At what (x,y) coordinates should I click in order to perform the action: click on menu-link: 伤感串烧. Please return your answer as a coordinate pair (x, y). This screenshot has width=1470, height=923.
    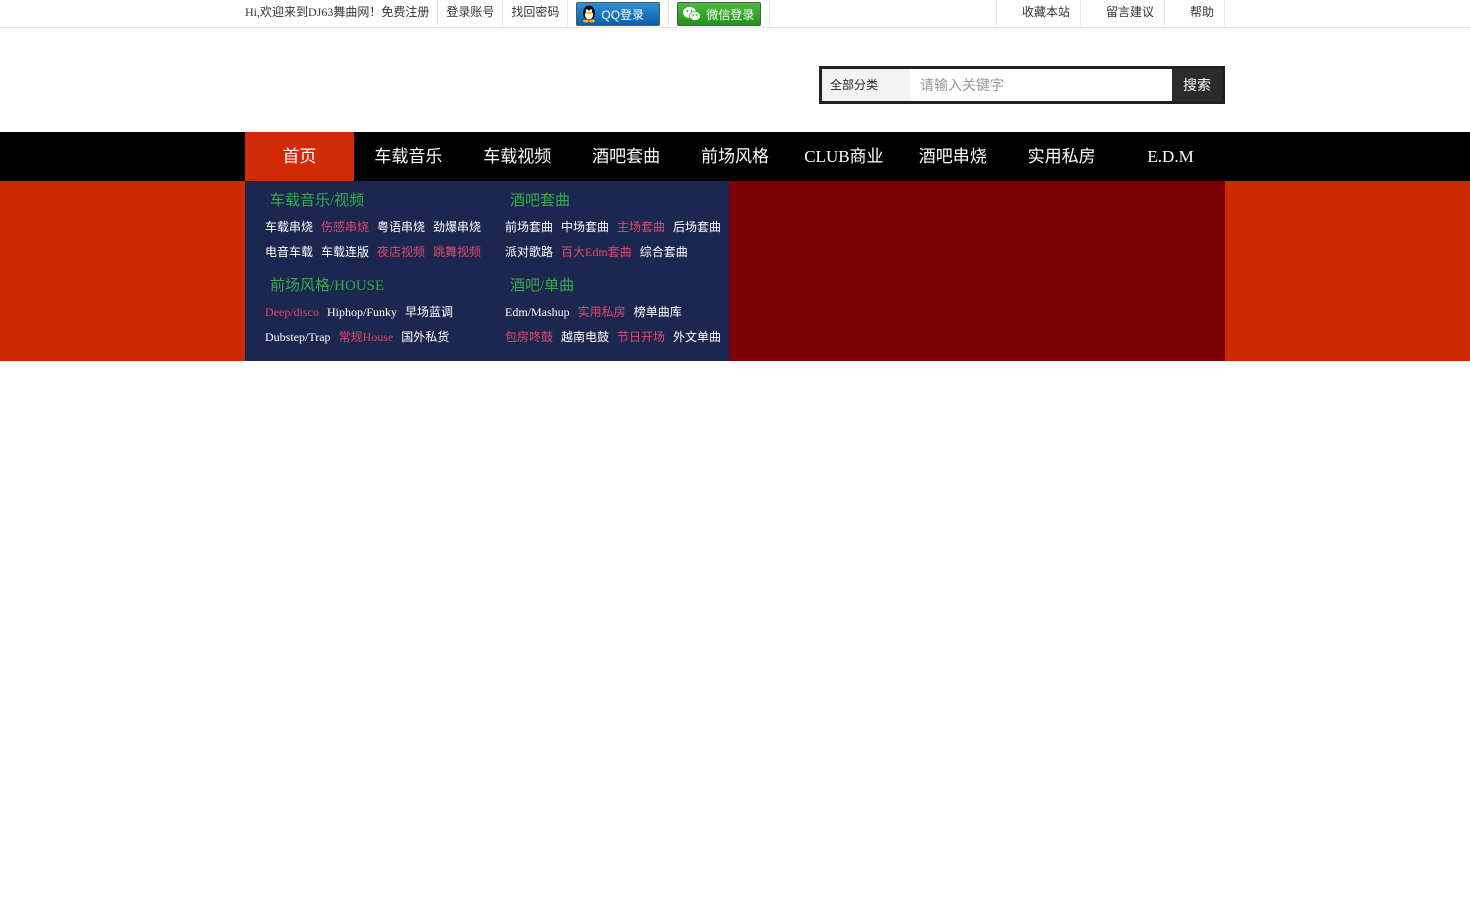
    Looking at the image, I should click on (345, 227).